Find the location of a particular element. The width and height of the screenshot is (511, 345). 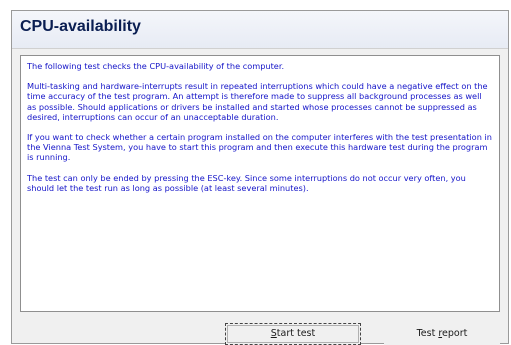

window-header: CPU-availability is located at coordinates (260, 30).